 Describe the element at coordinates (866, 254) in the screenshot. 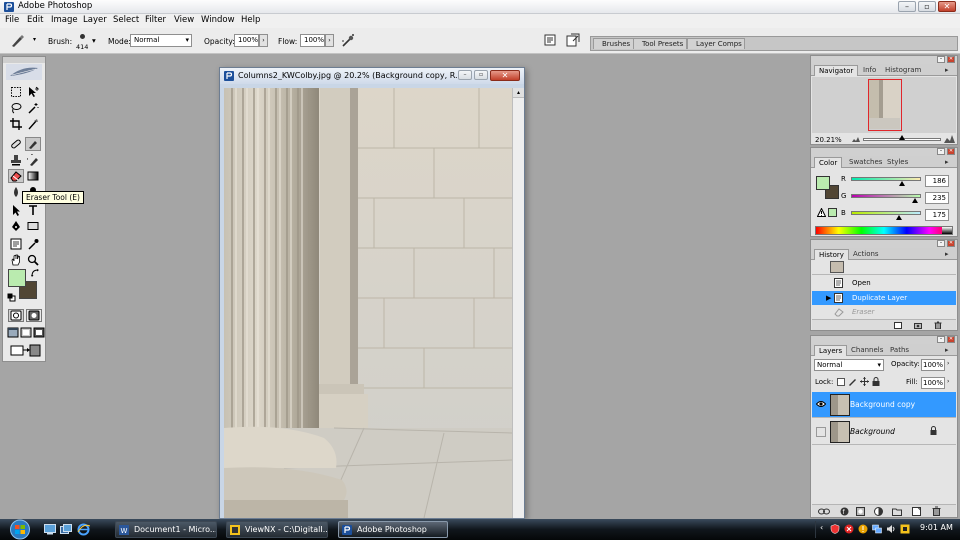

I see `tab-actions: Actions` at that location.